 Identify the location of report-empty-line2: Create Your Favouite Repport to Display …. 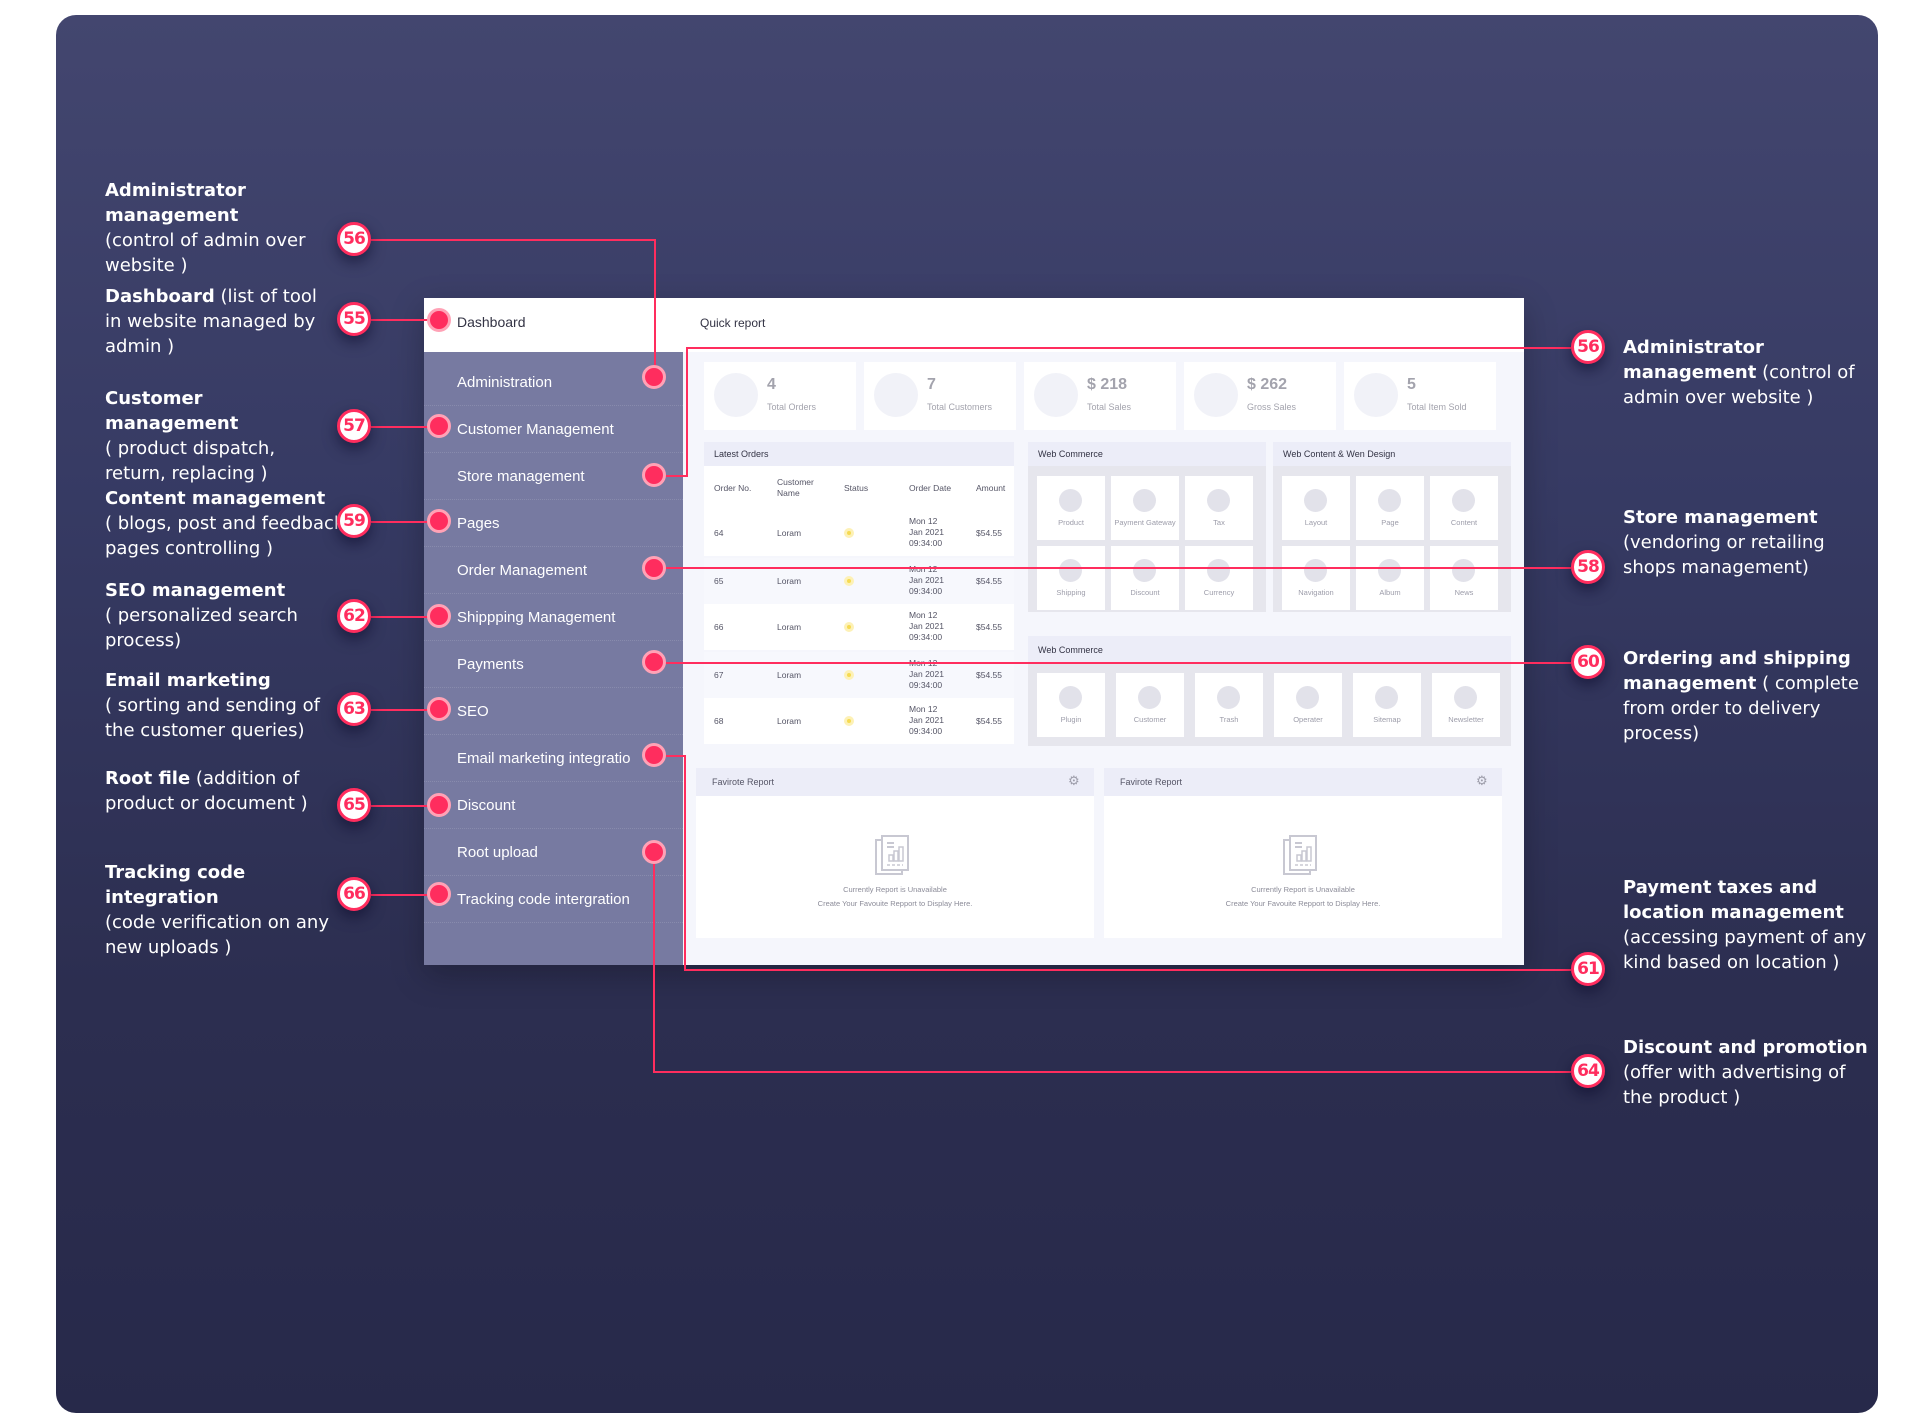
(895, 903).